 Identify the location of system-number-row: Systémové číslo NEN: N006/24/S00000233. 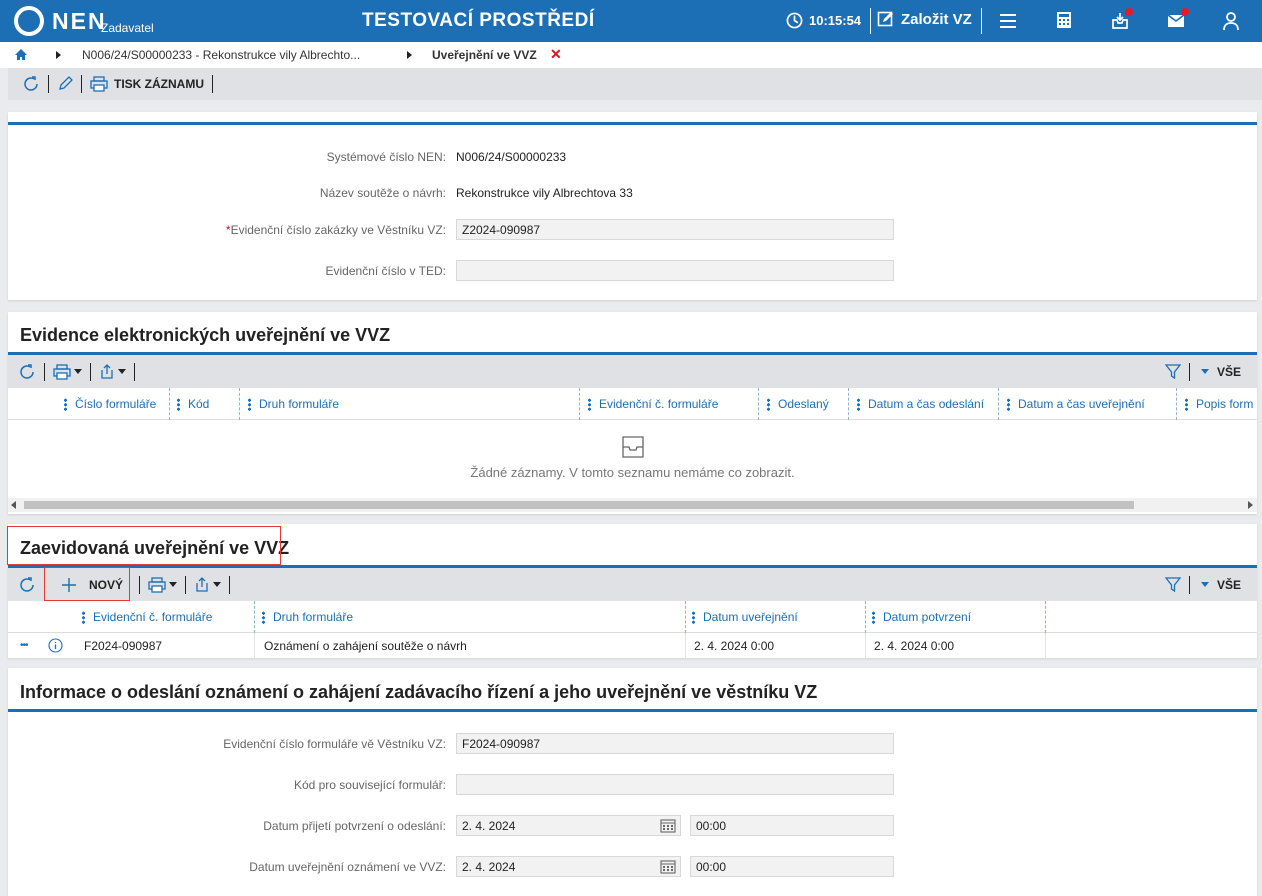
(458, 157).